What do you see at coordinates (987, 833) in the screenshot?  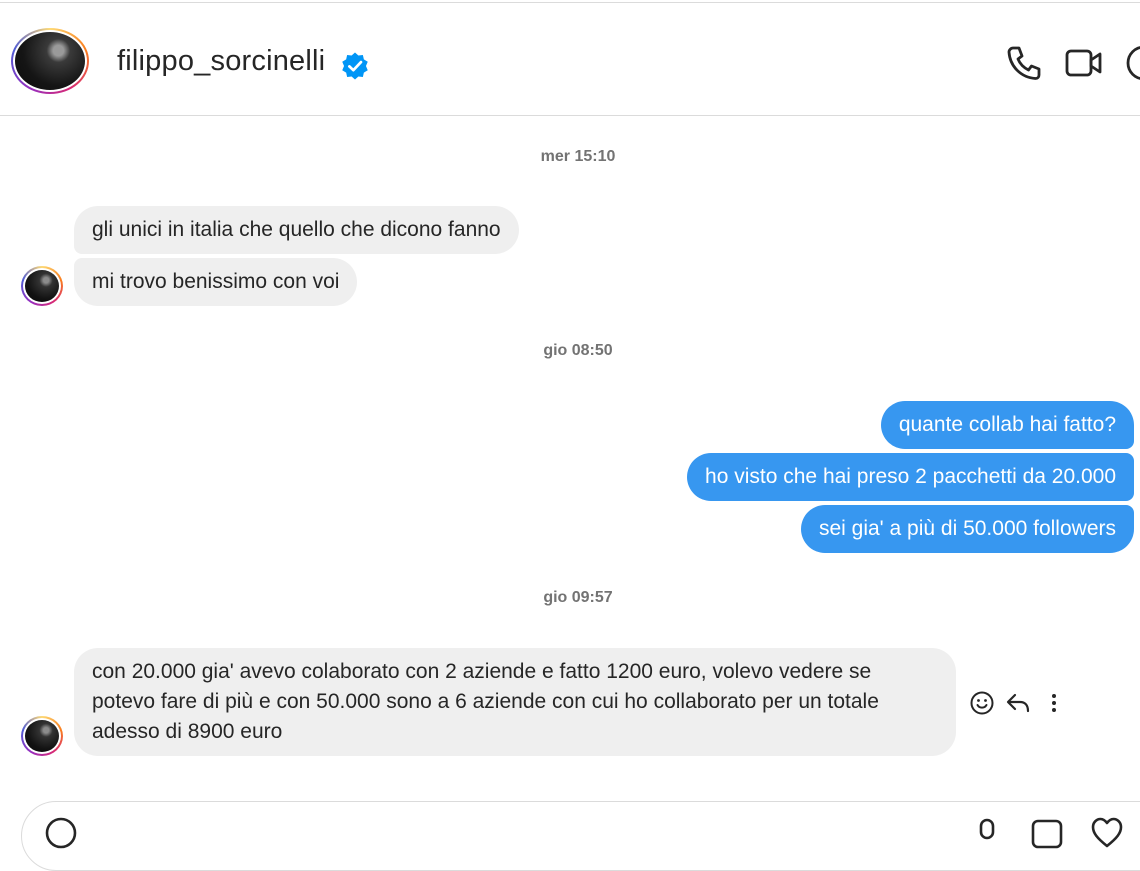 I see `microphone-icon` at bounding box center [987, 833].